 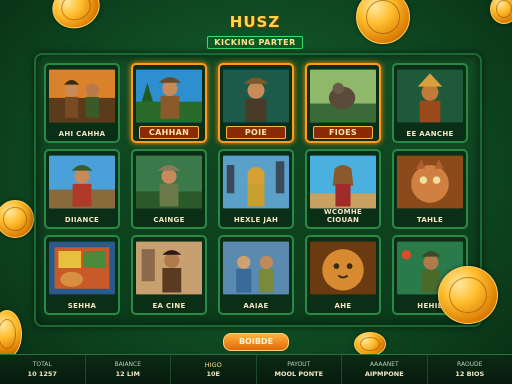 I want to click on game-tile-2: CAHHAN, so click(x=169, y=103).